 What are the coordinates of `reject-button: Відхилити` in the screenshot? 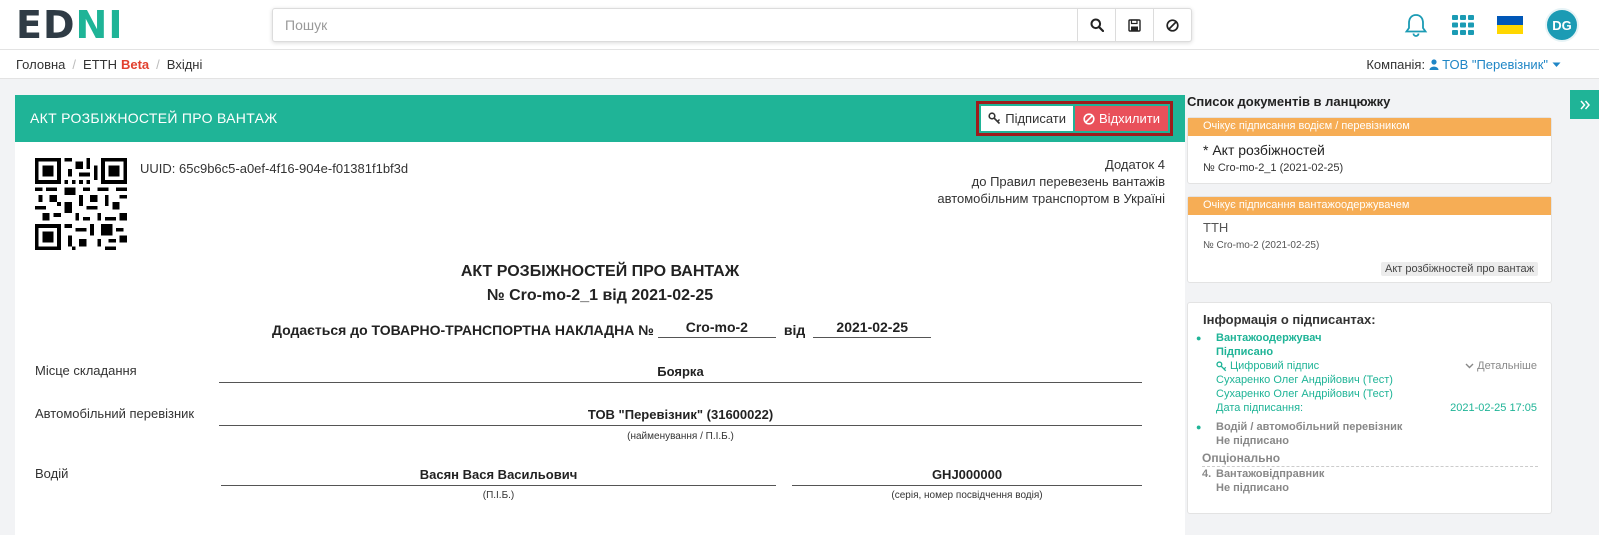 It's located at (1121, 118).